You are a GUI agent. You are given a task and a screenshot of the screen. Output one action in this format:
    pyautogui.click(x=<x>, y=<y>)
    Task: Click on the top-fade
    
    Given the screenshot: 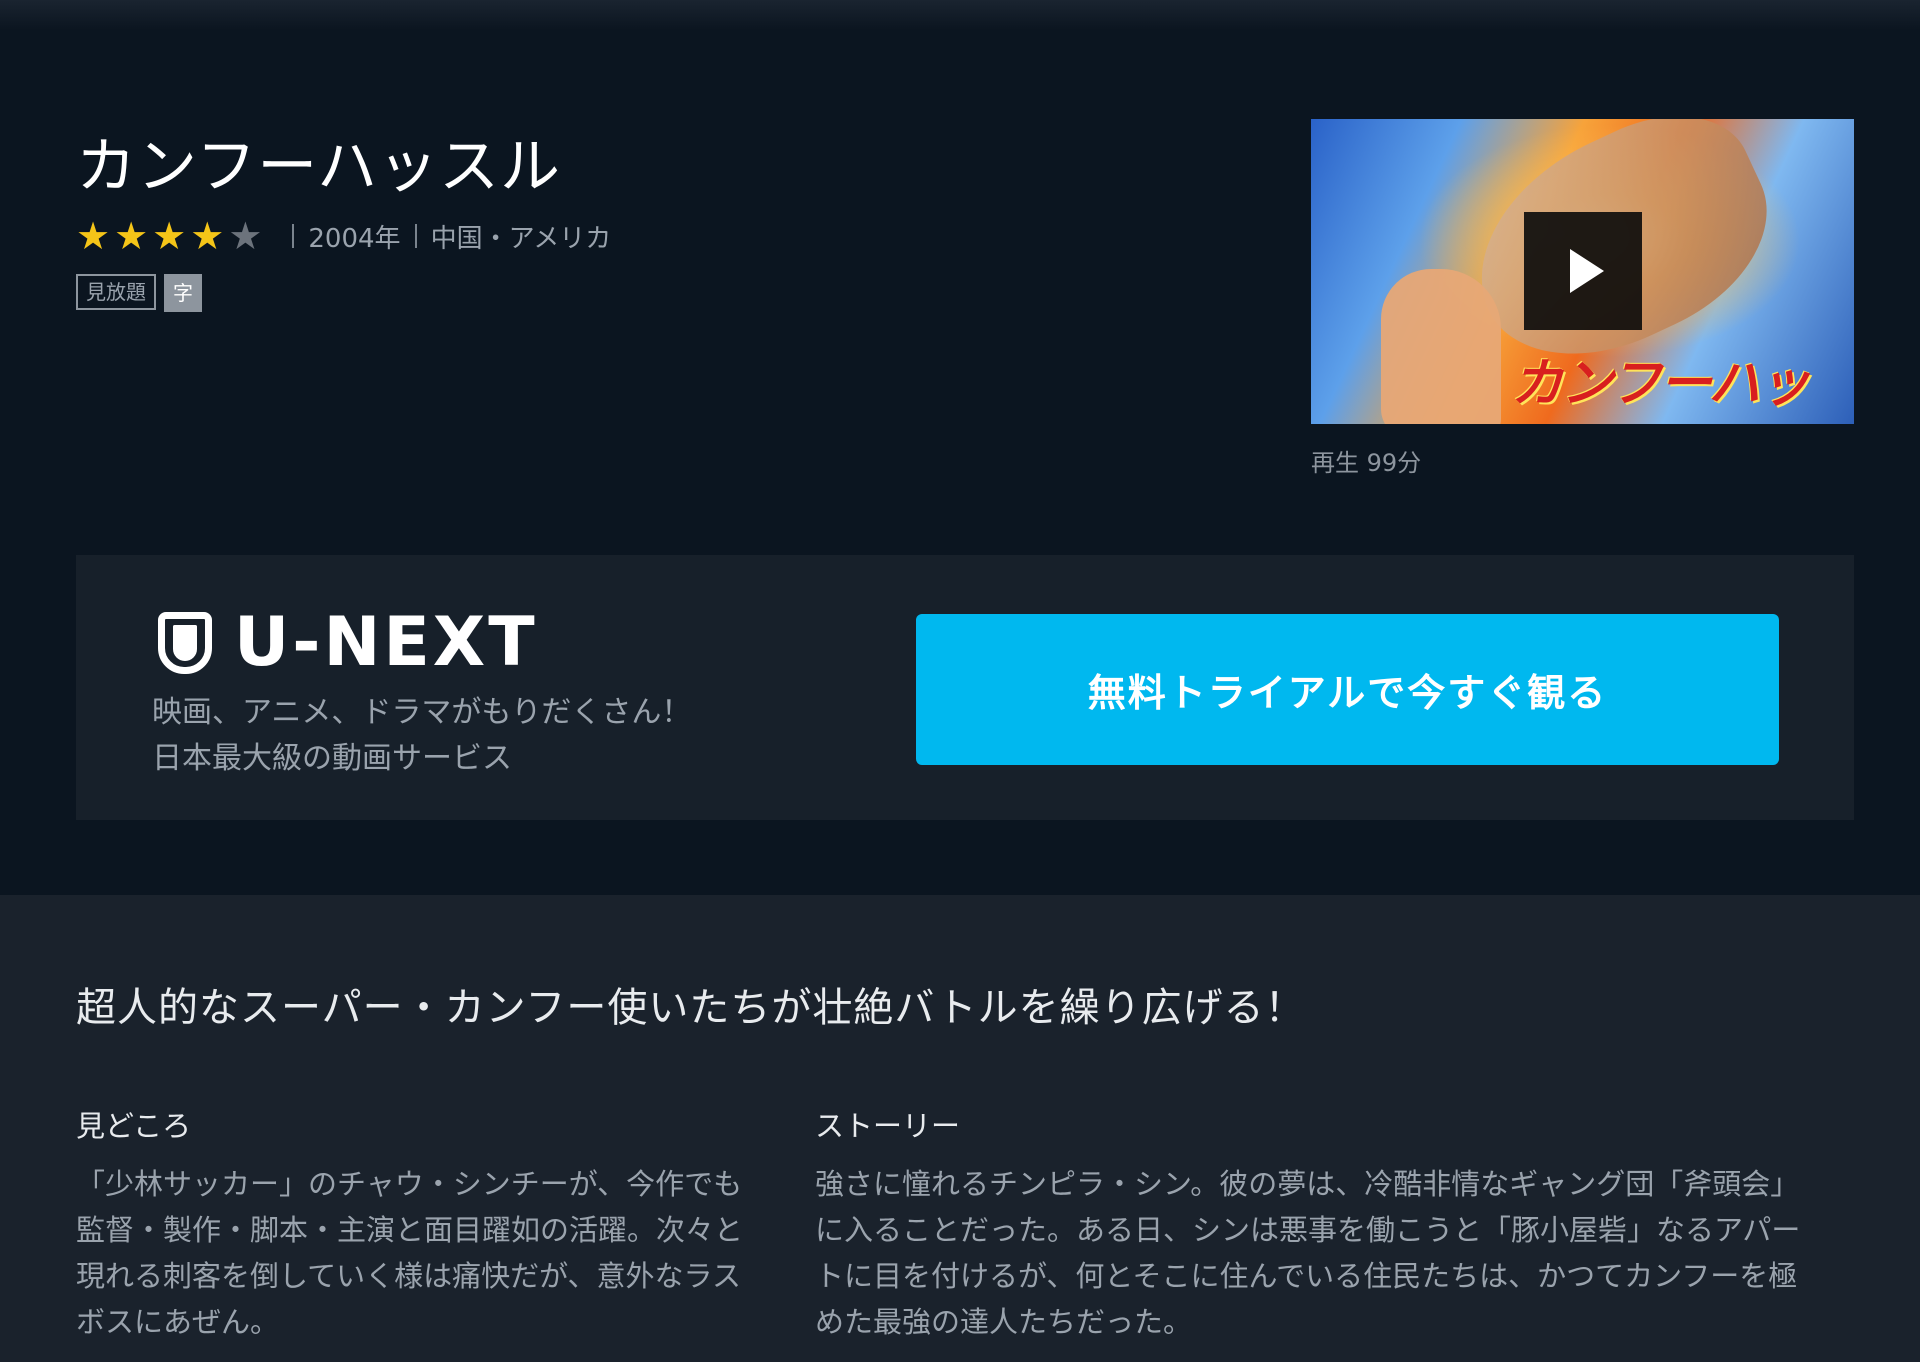 What is the action you would take?
    pyautogui.click(x=960, y=15)
    